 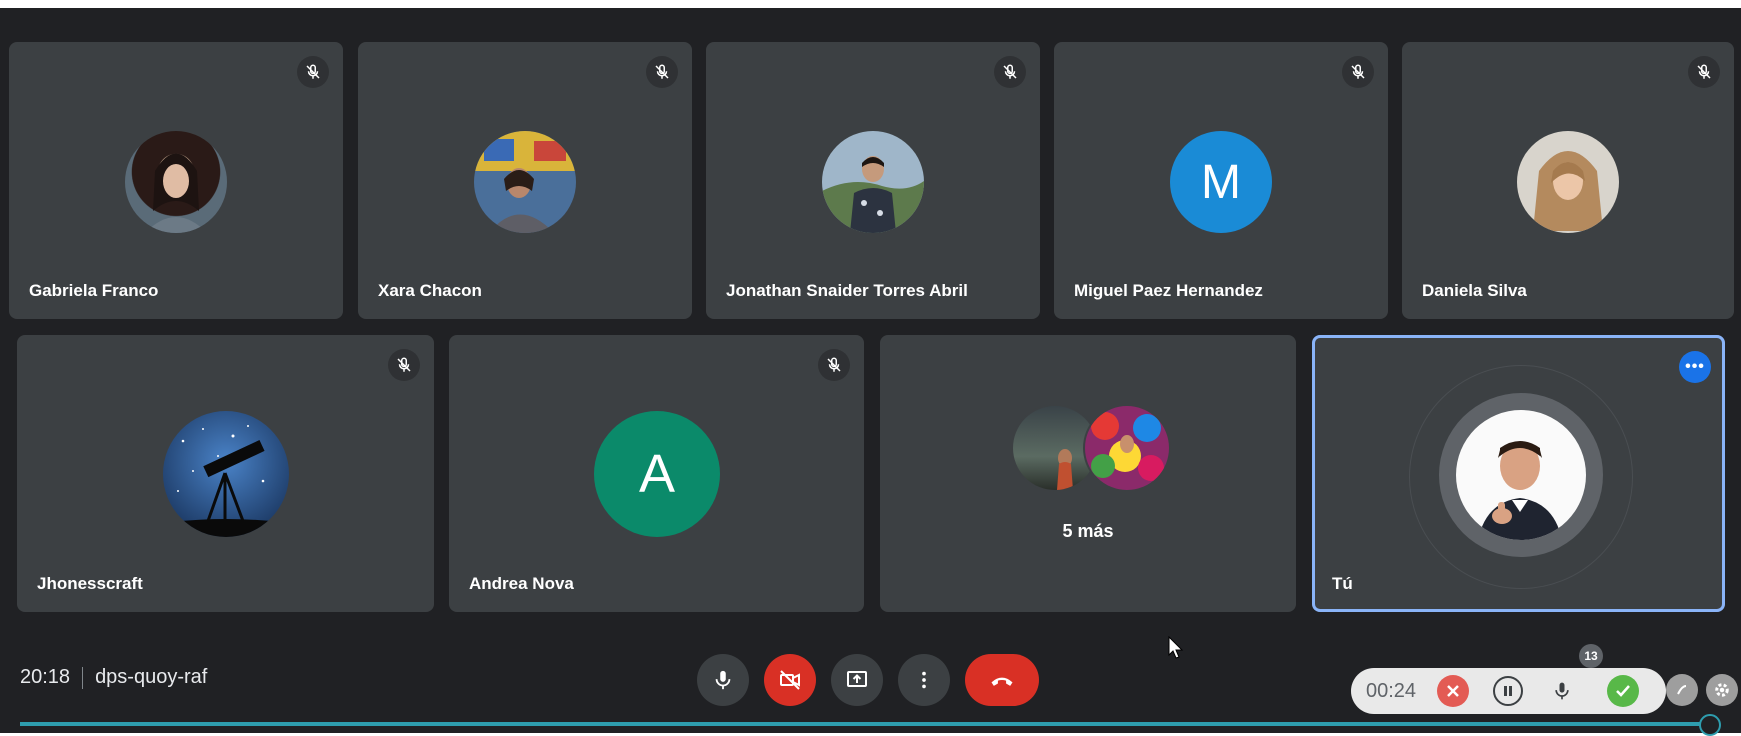 I want to click on participant-tile: Jhonesscraft, so click(x=225, y=473).